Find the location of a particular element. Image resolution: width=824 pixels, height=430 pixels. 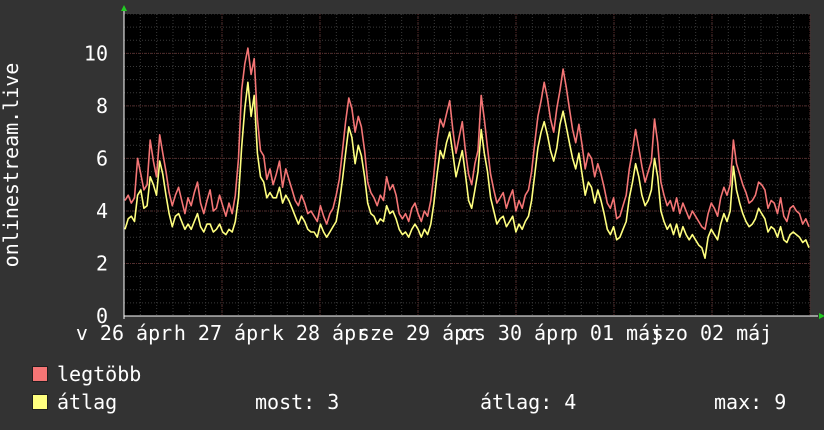

legend-atlag: átlag is located at coordinates (74, 402).